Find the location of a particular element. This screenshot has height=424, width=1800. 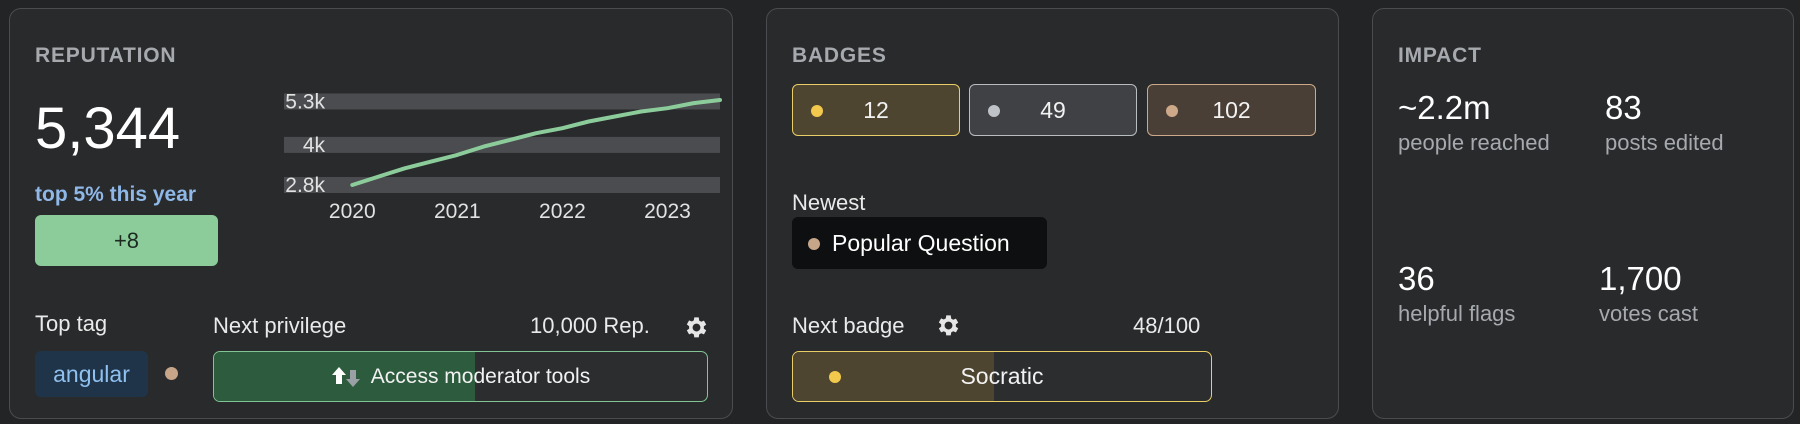

newest-badge-name: Popular Question is located at coordinates (921, 242).